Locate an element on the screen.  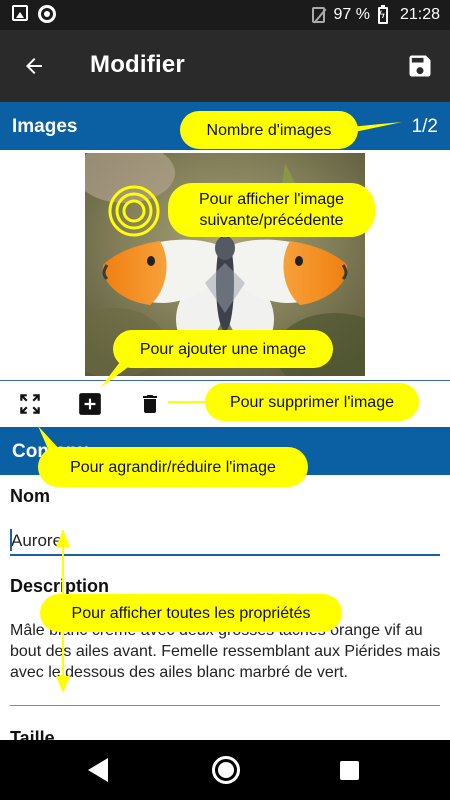
annotation-text: Pour agrandir/réduire l'image is located at coordinates (173, 467).